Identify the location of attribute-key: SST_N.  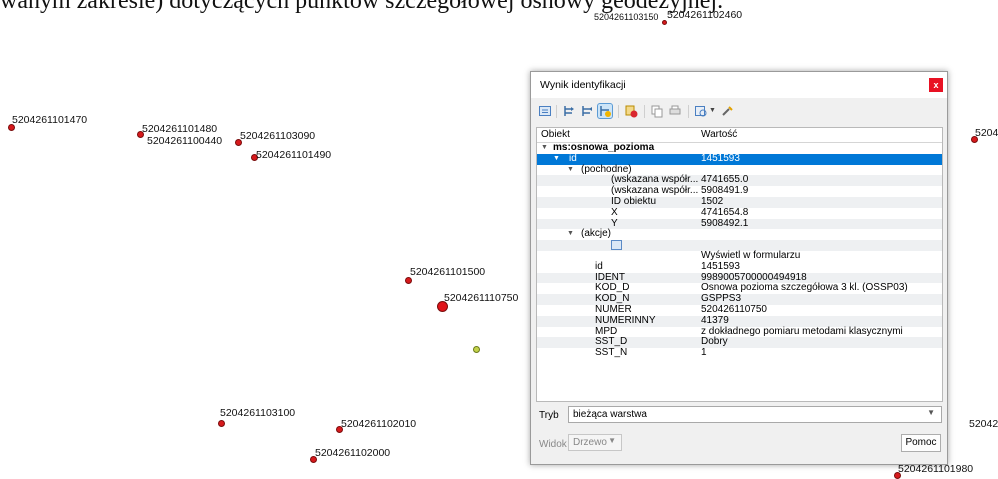
(611, 353).